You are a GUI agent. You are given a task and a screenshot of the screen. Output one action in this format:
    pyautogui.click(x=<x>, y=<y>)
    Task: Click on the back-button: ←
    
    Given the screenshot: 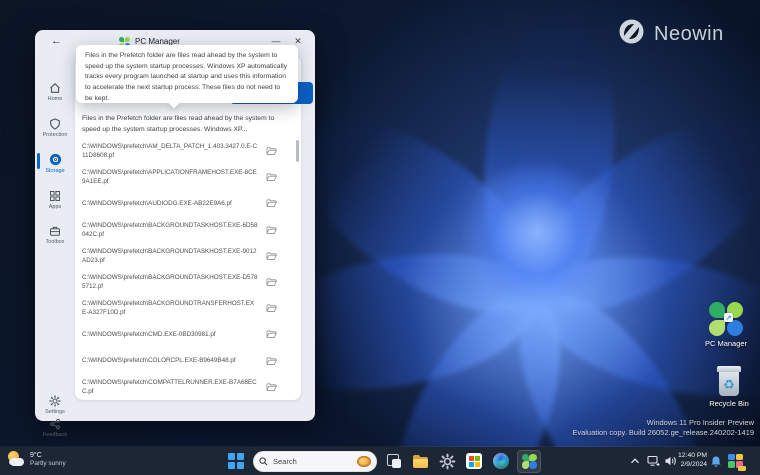 What is the action you would take?
    pyautogui.click(x=56, y=41)
    